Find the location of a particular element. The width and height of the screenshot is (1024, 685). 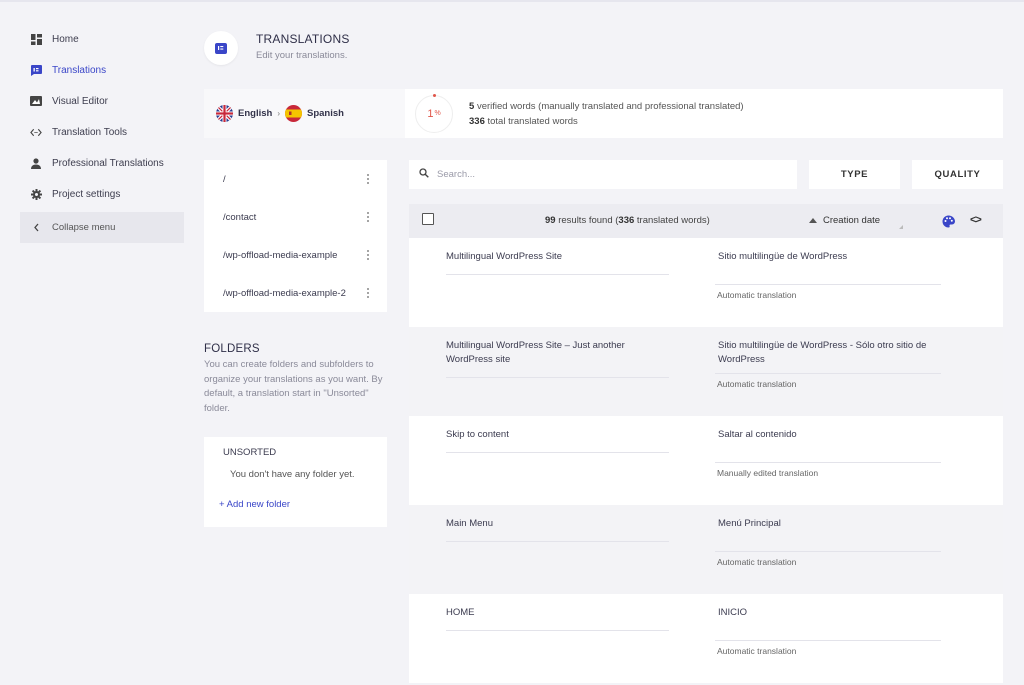

source-text: HOME is located at coordinates (557, 618).